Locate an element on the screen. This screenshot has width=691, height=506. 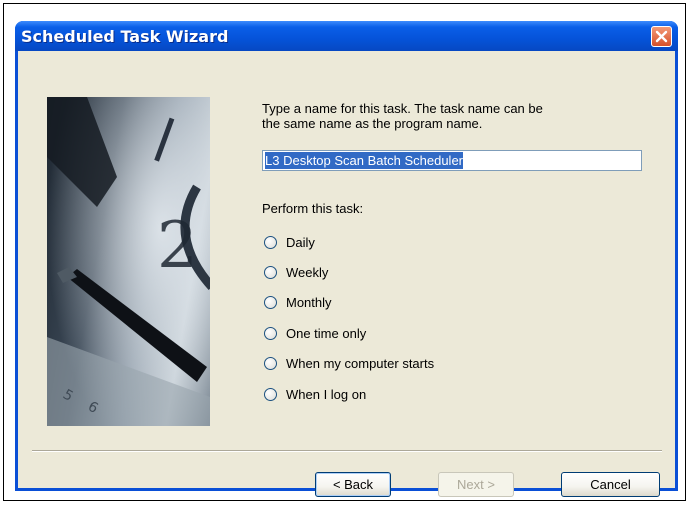
radio-computer-starts: When my computer starts is located at coordinates (349, 363).